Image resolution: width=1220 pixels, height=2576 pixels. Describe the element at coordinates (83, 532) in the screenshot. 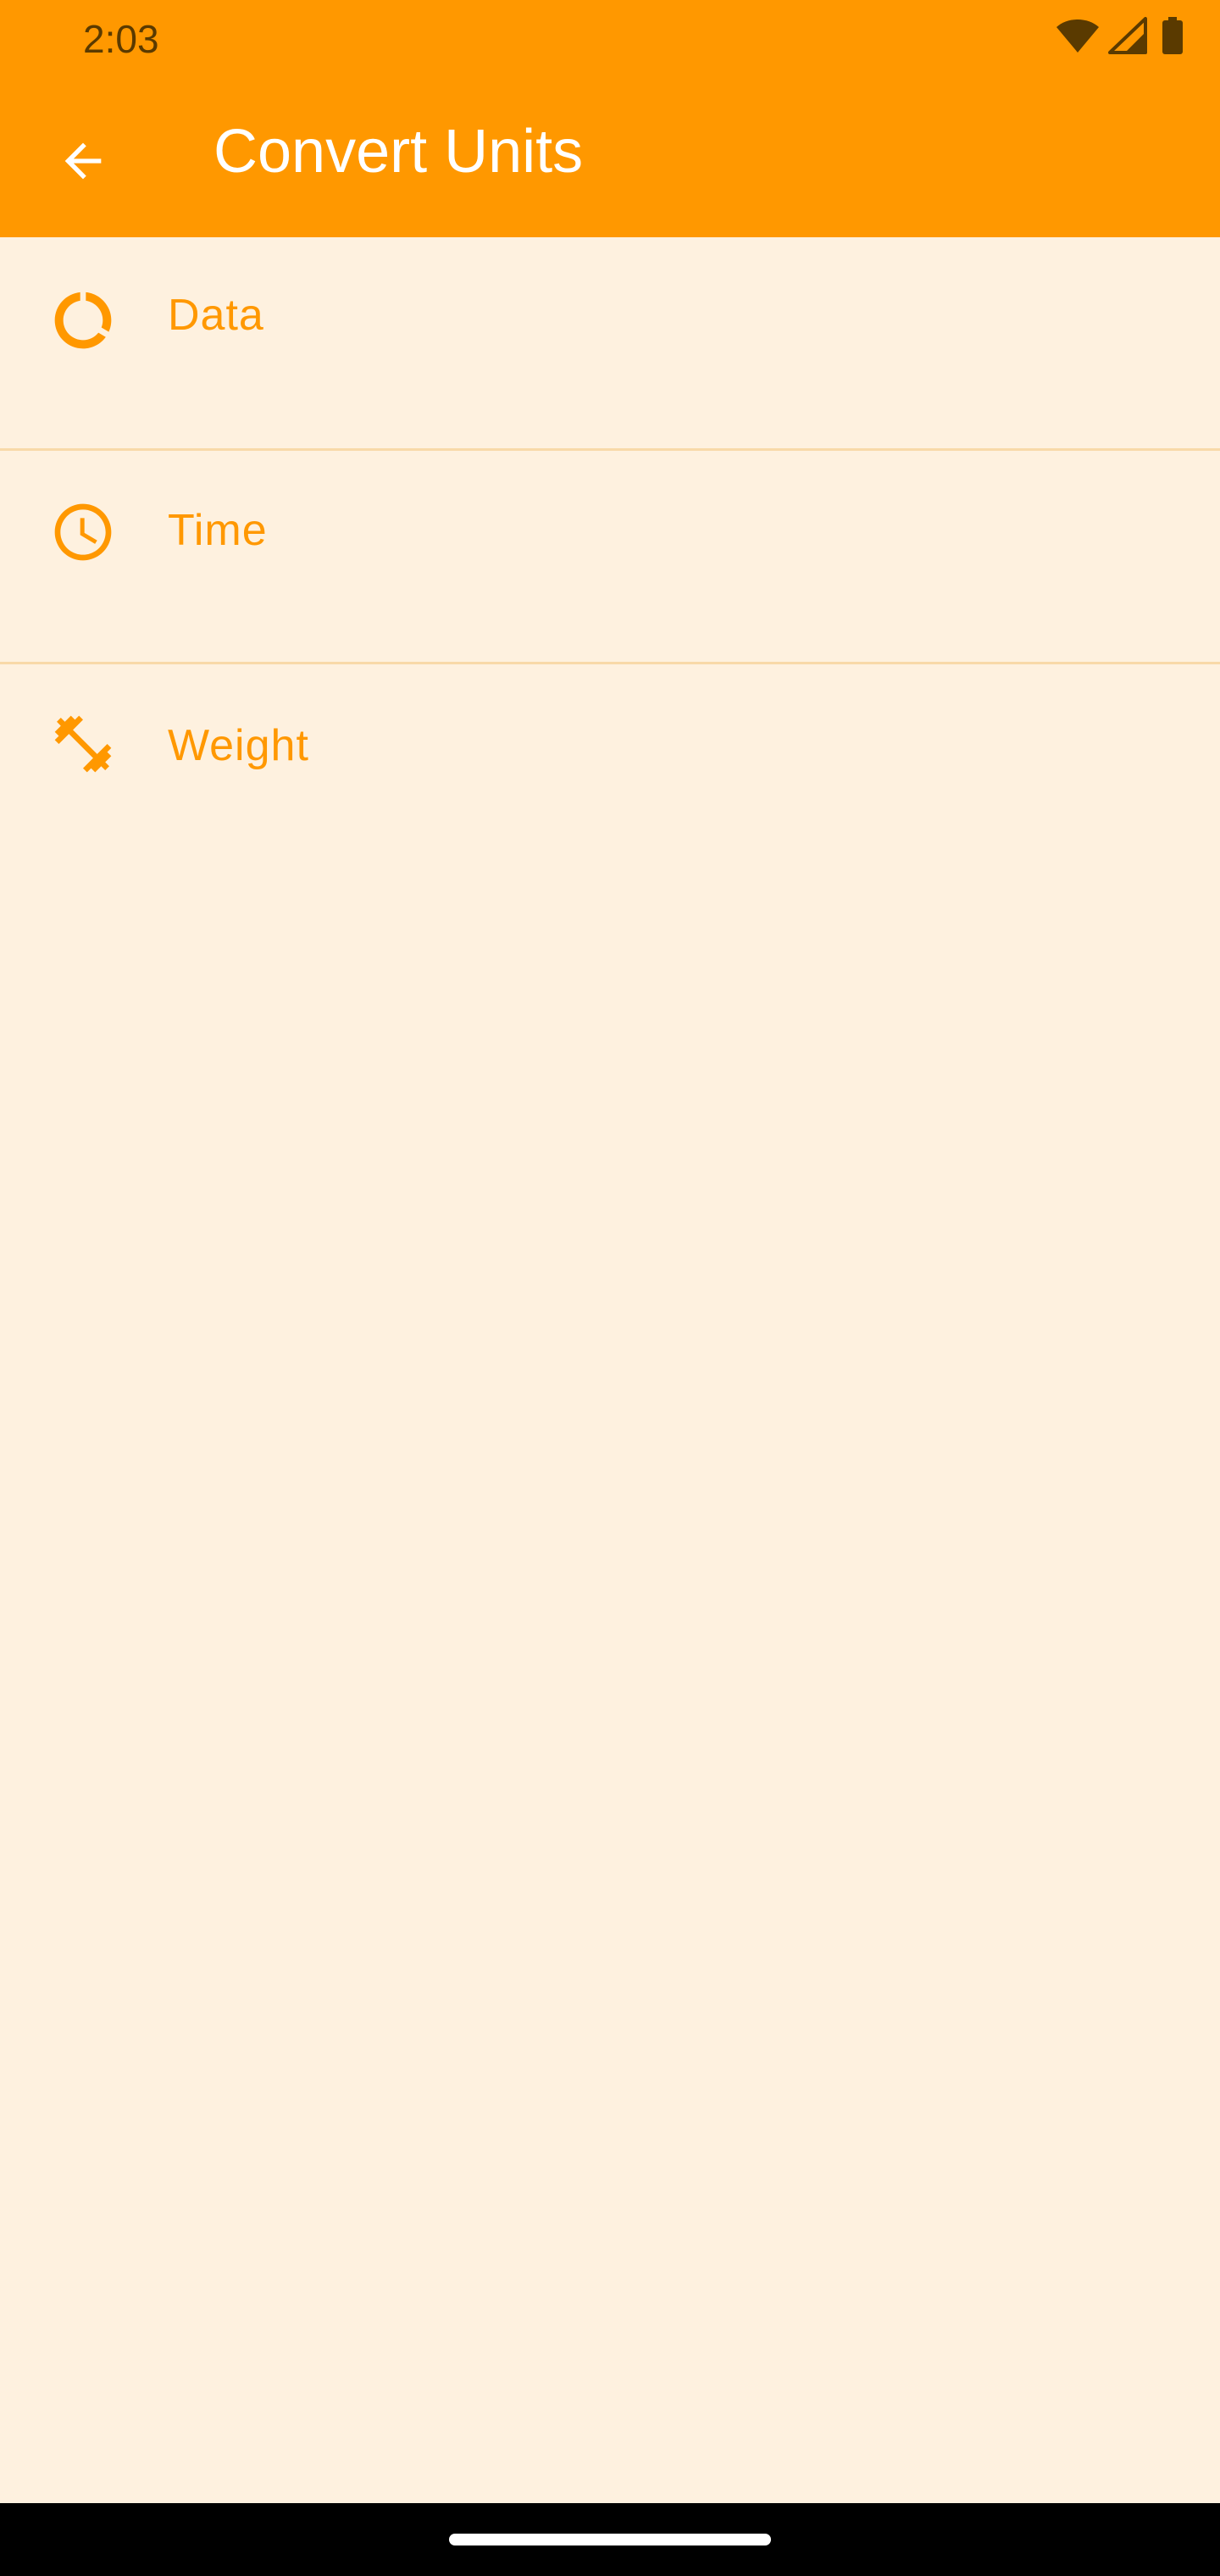

I see `clock-icon` at that location.